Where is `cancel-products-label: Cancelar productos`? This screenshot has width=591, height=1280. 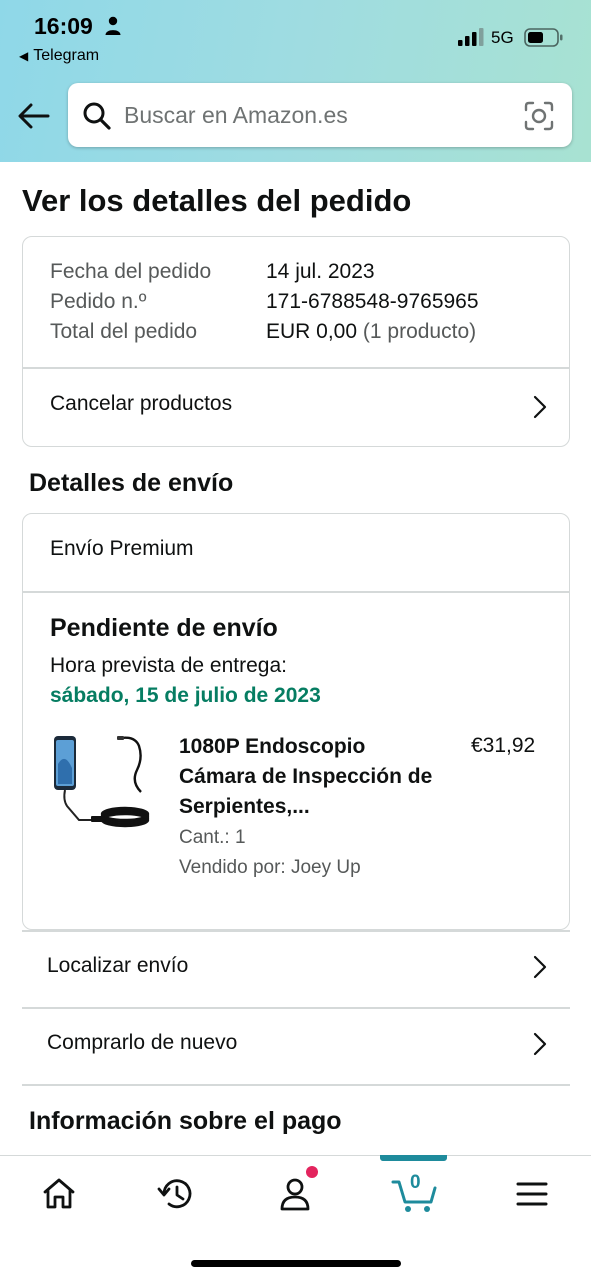
cancel-products-label: Cancelar productos is located at coordinates (141, 403).